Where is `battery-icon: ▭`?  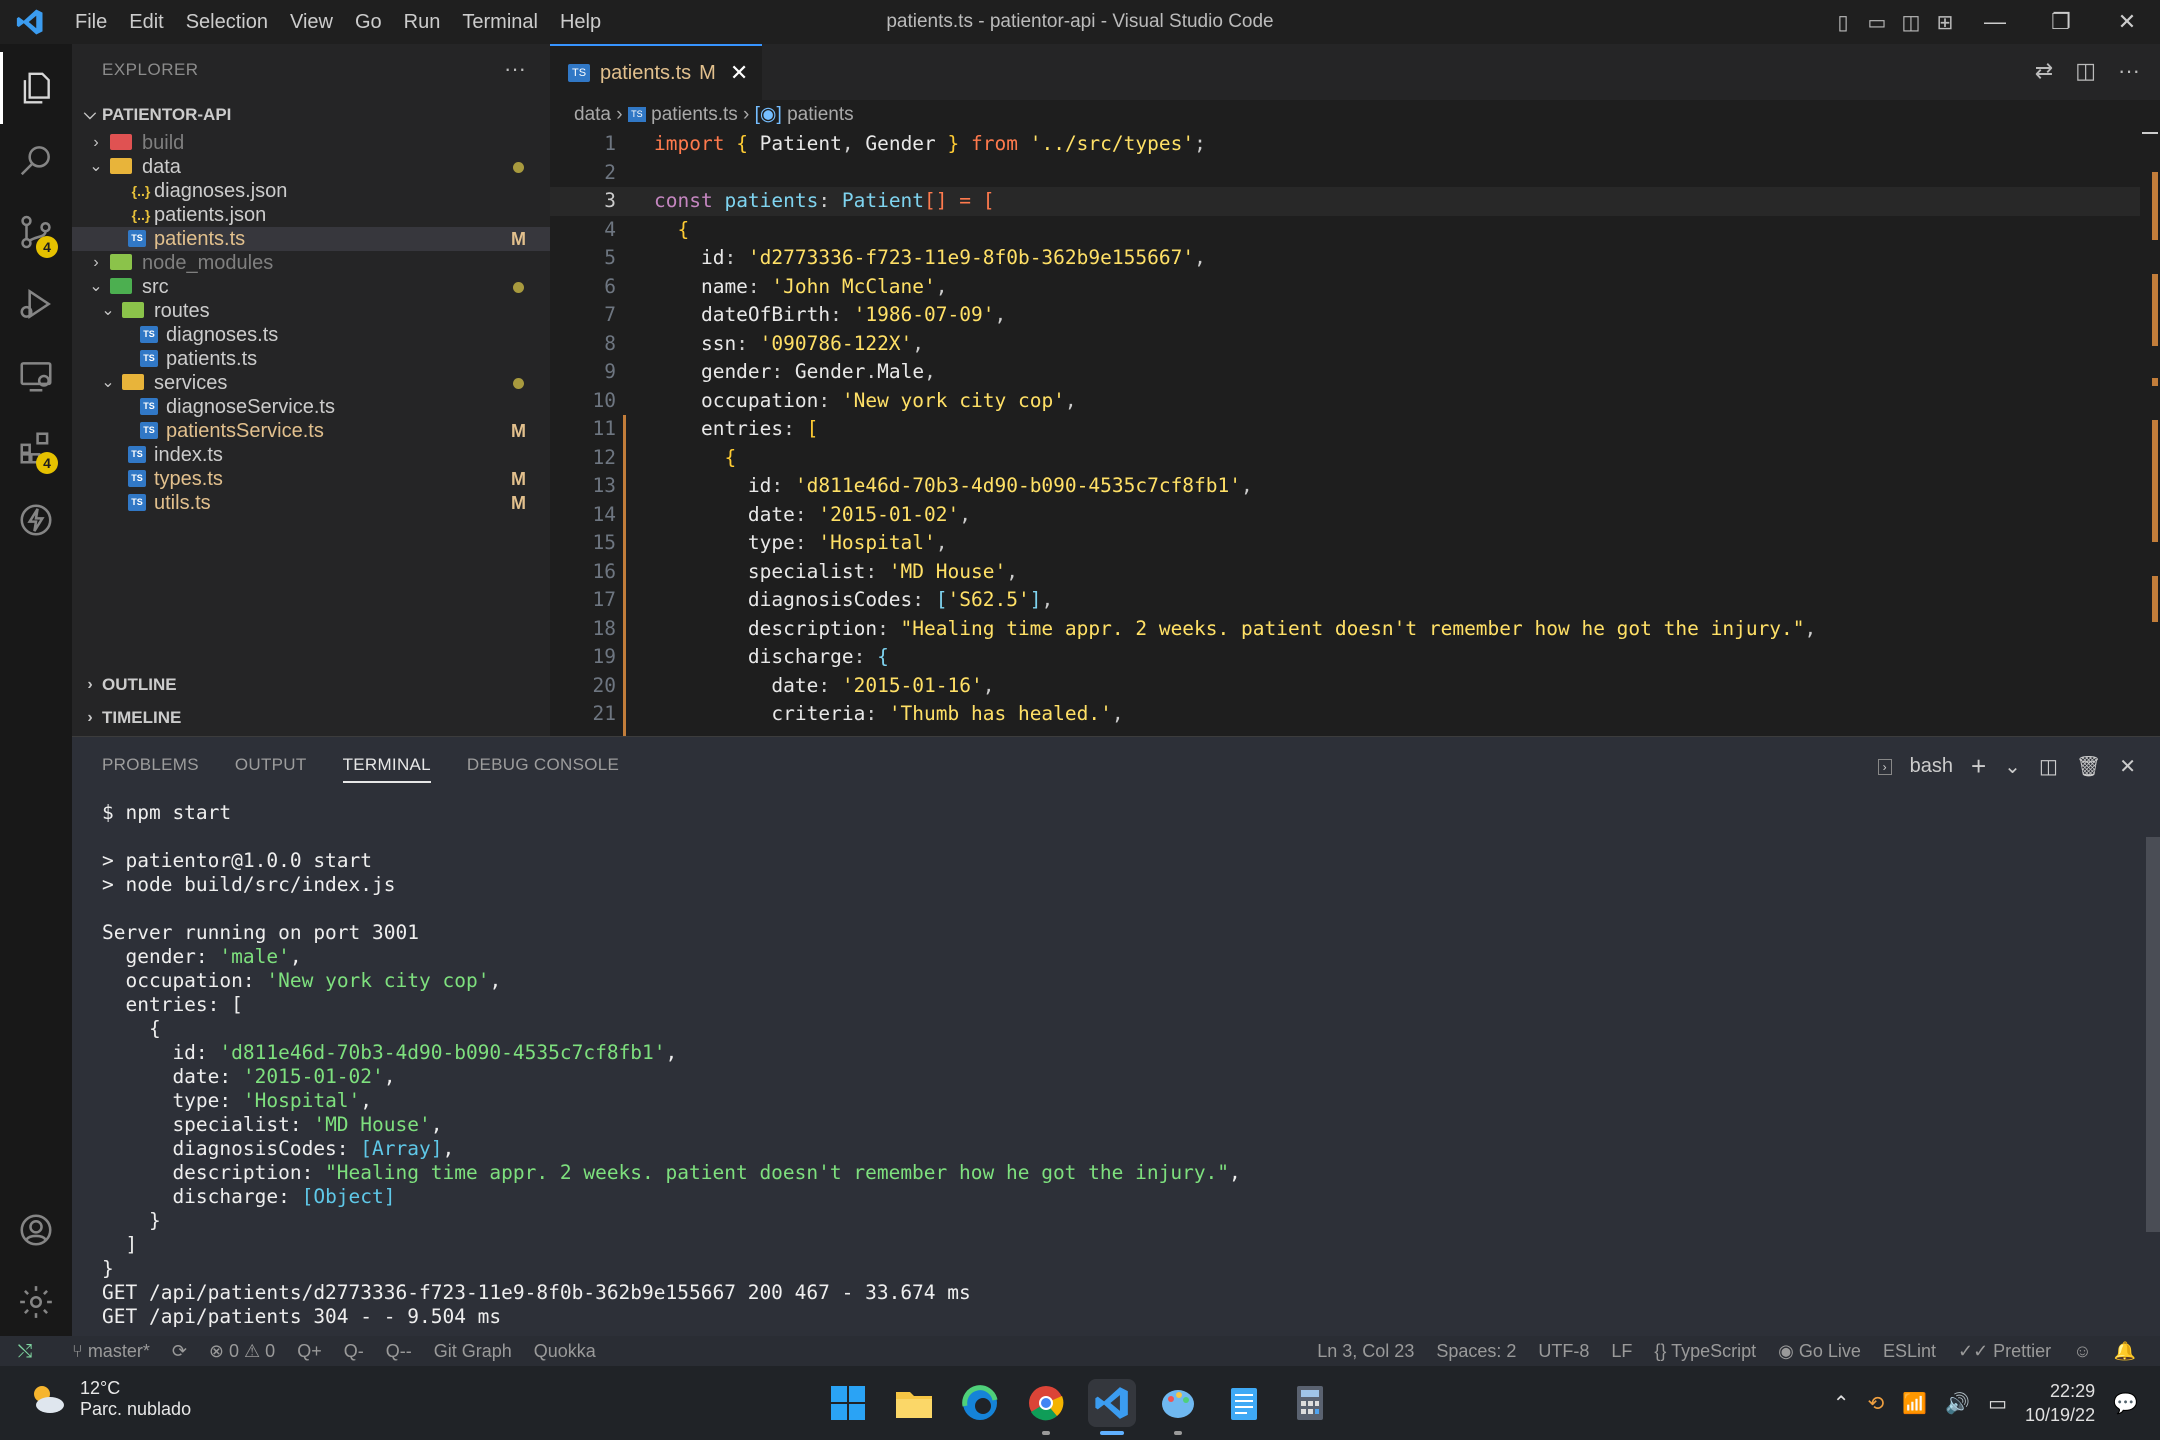
battery-icon: ▭ is located at coordinates (1997, 1403).